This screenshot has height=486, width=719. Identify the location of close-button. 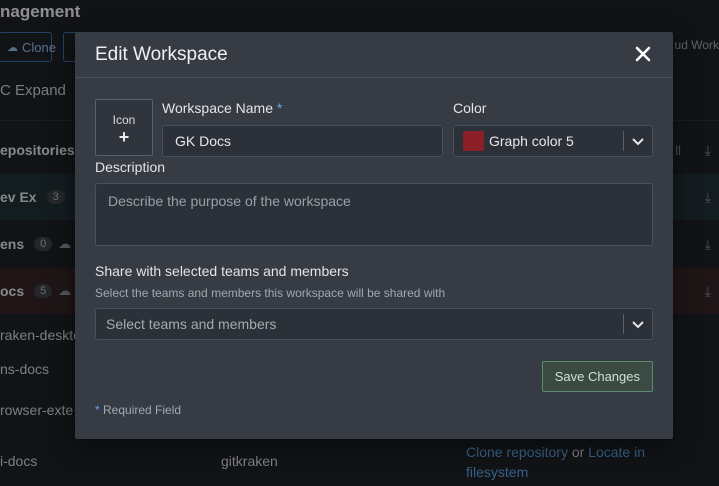
(643, 54).